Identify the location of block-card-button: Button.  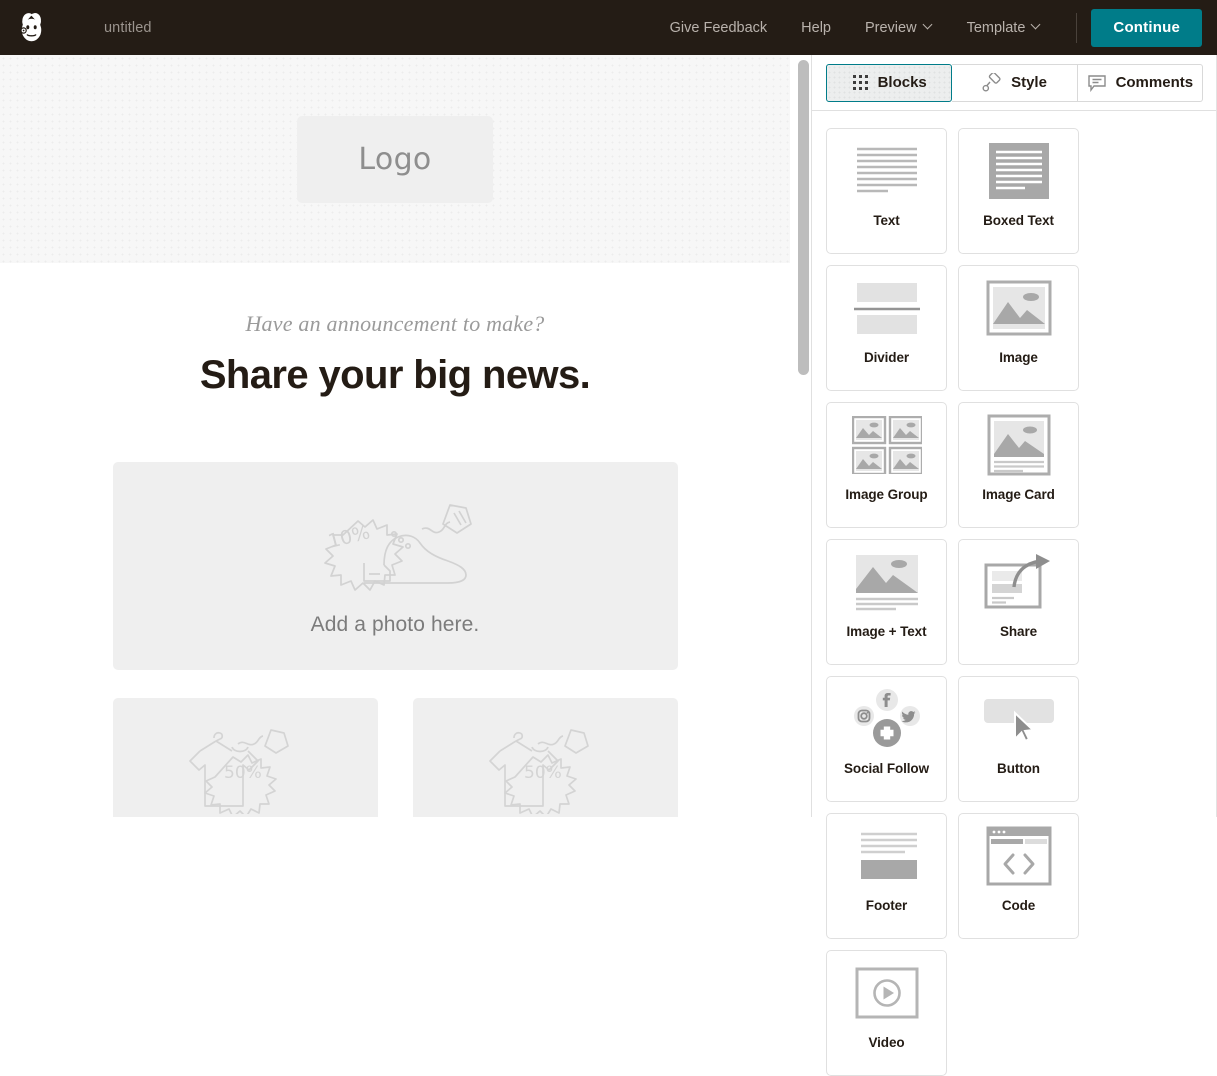
(1018, 739).